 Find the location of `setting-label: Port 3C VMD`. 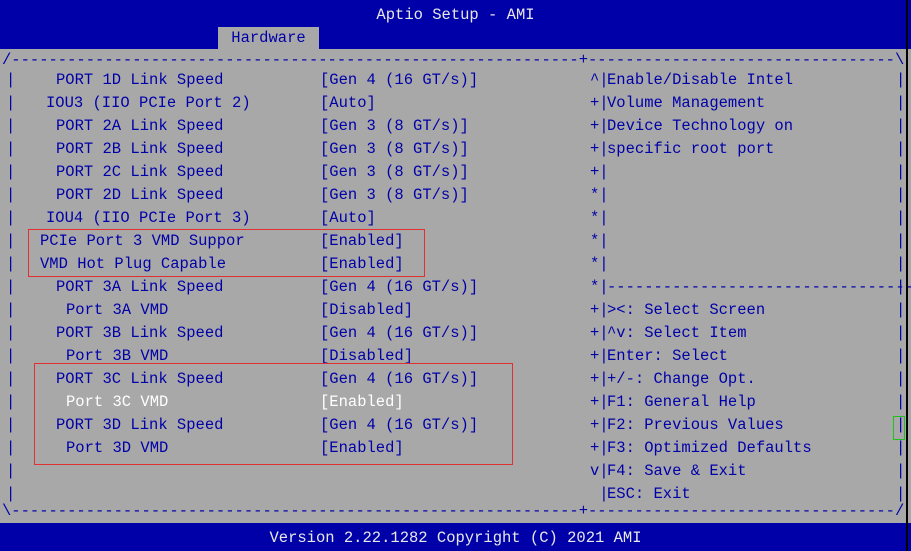

setting-label: Port 3C VMD is located at coordinates (117, 402).